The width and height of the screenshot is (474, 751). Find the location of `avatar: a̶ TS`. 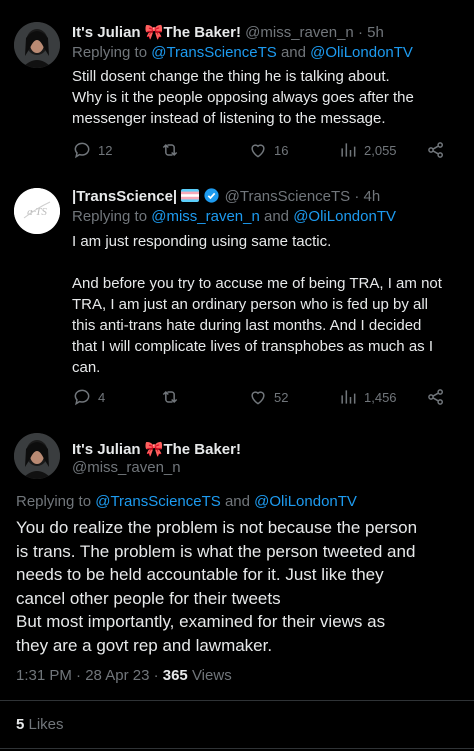

avatar: a̶ TS is located at coordinates (37, 211).